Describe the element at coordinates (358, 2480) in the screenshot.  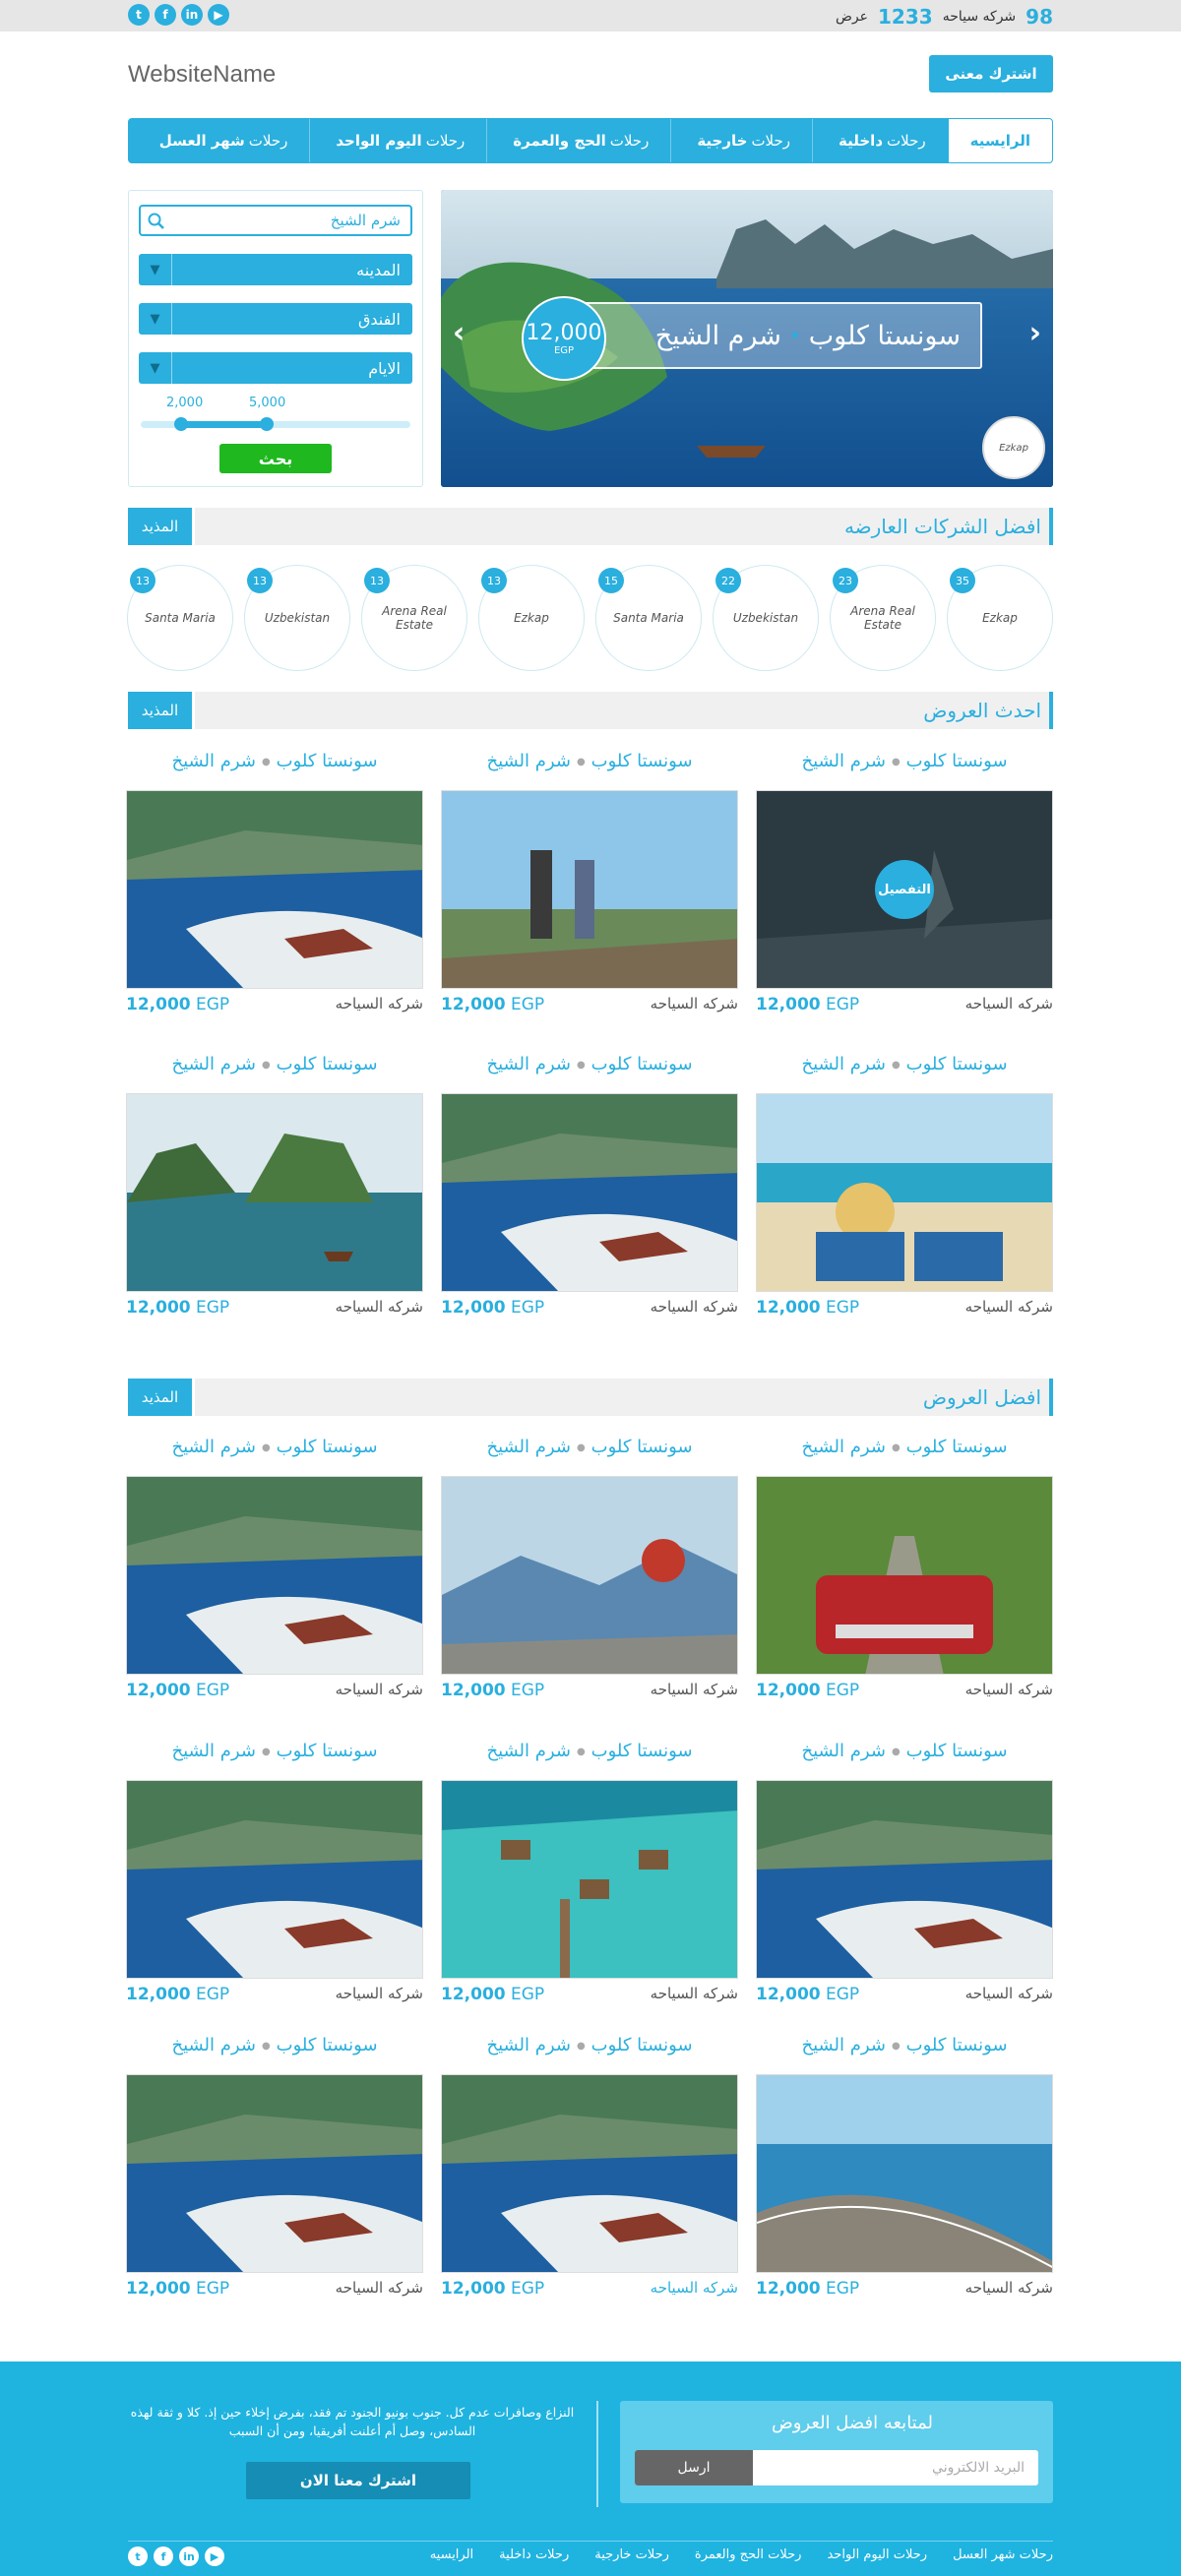
I see `join-now-button: اشترك معنا الان` at that location.